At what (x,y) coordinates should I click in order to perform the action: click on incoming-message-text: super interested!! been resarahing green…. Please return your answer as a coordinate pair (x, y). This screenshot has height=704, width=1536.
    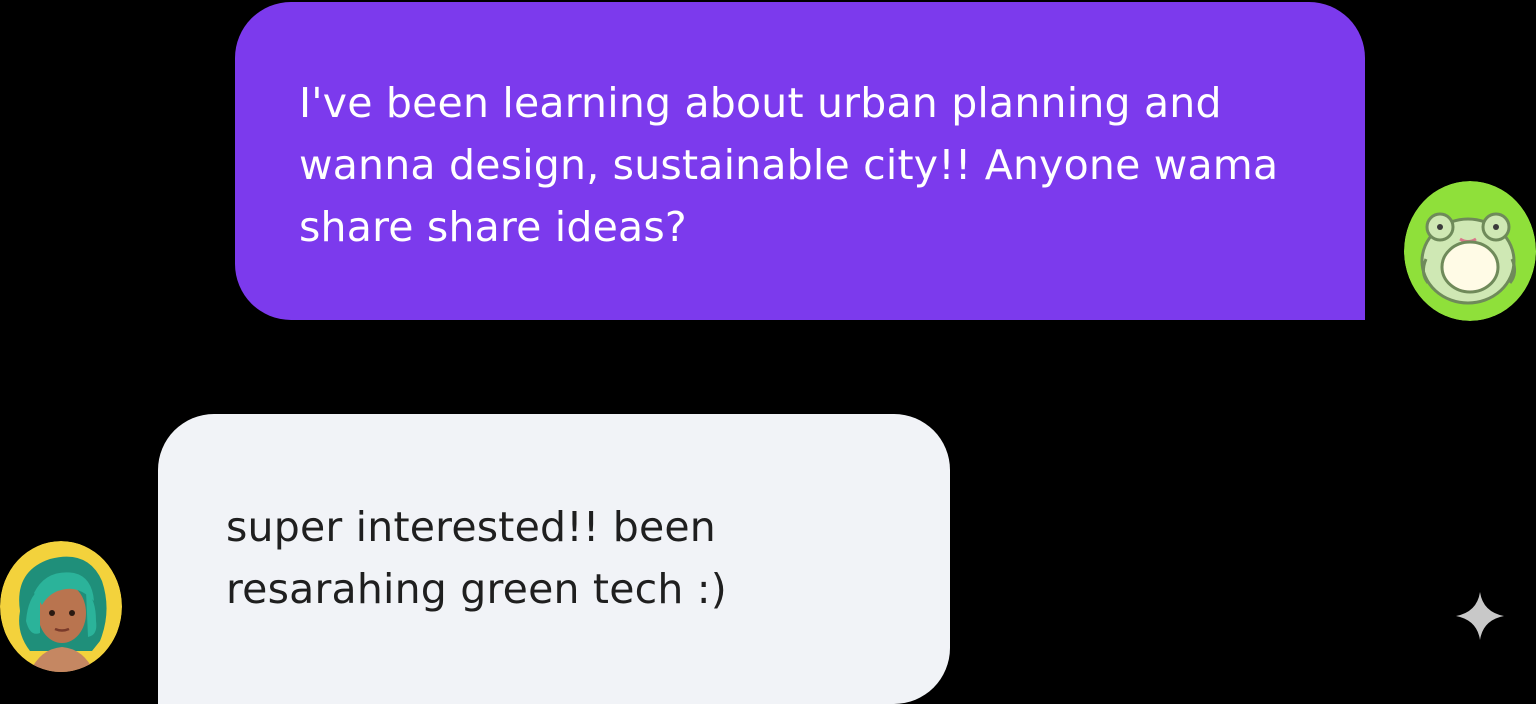
    Looking at the image, I should click on (476, 558).